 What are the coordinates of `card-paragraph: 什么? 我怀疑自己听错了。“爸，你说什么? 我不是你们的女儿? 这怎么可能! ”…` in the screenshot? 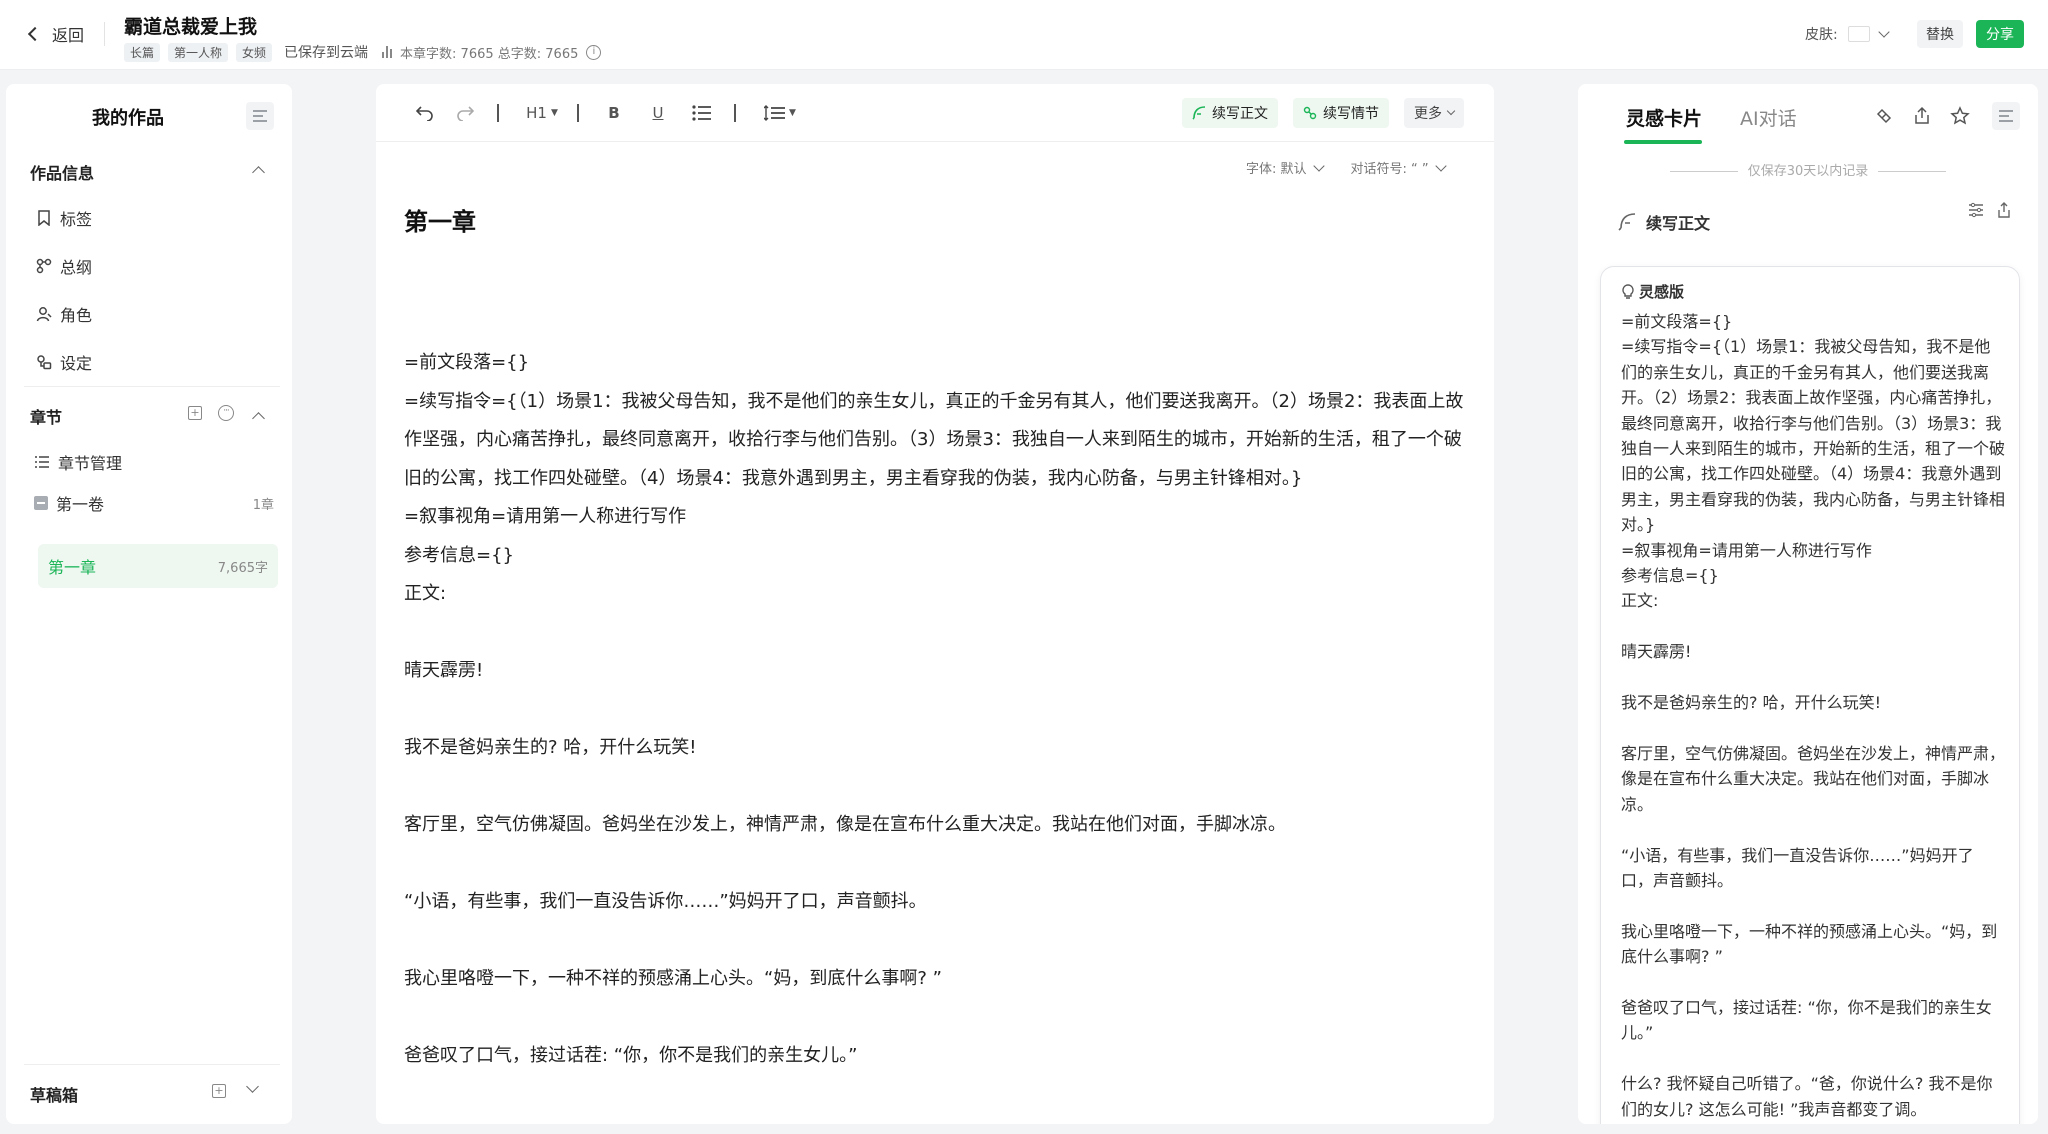 It's located at (1807, 1096).